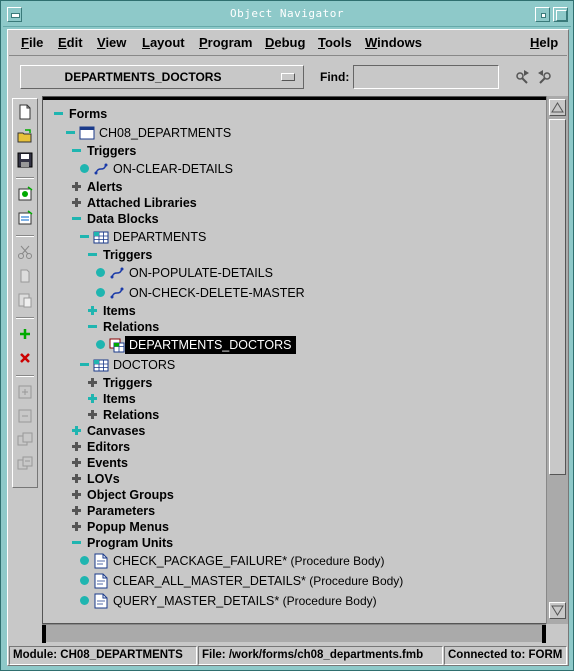  What do you see at coordinates (128, 527) in the screenshot?
I see `tree-node-label: Popup Menus` at bounding box center [128, 527].